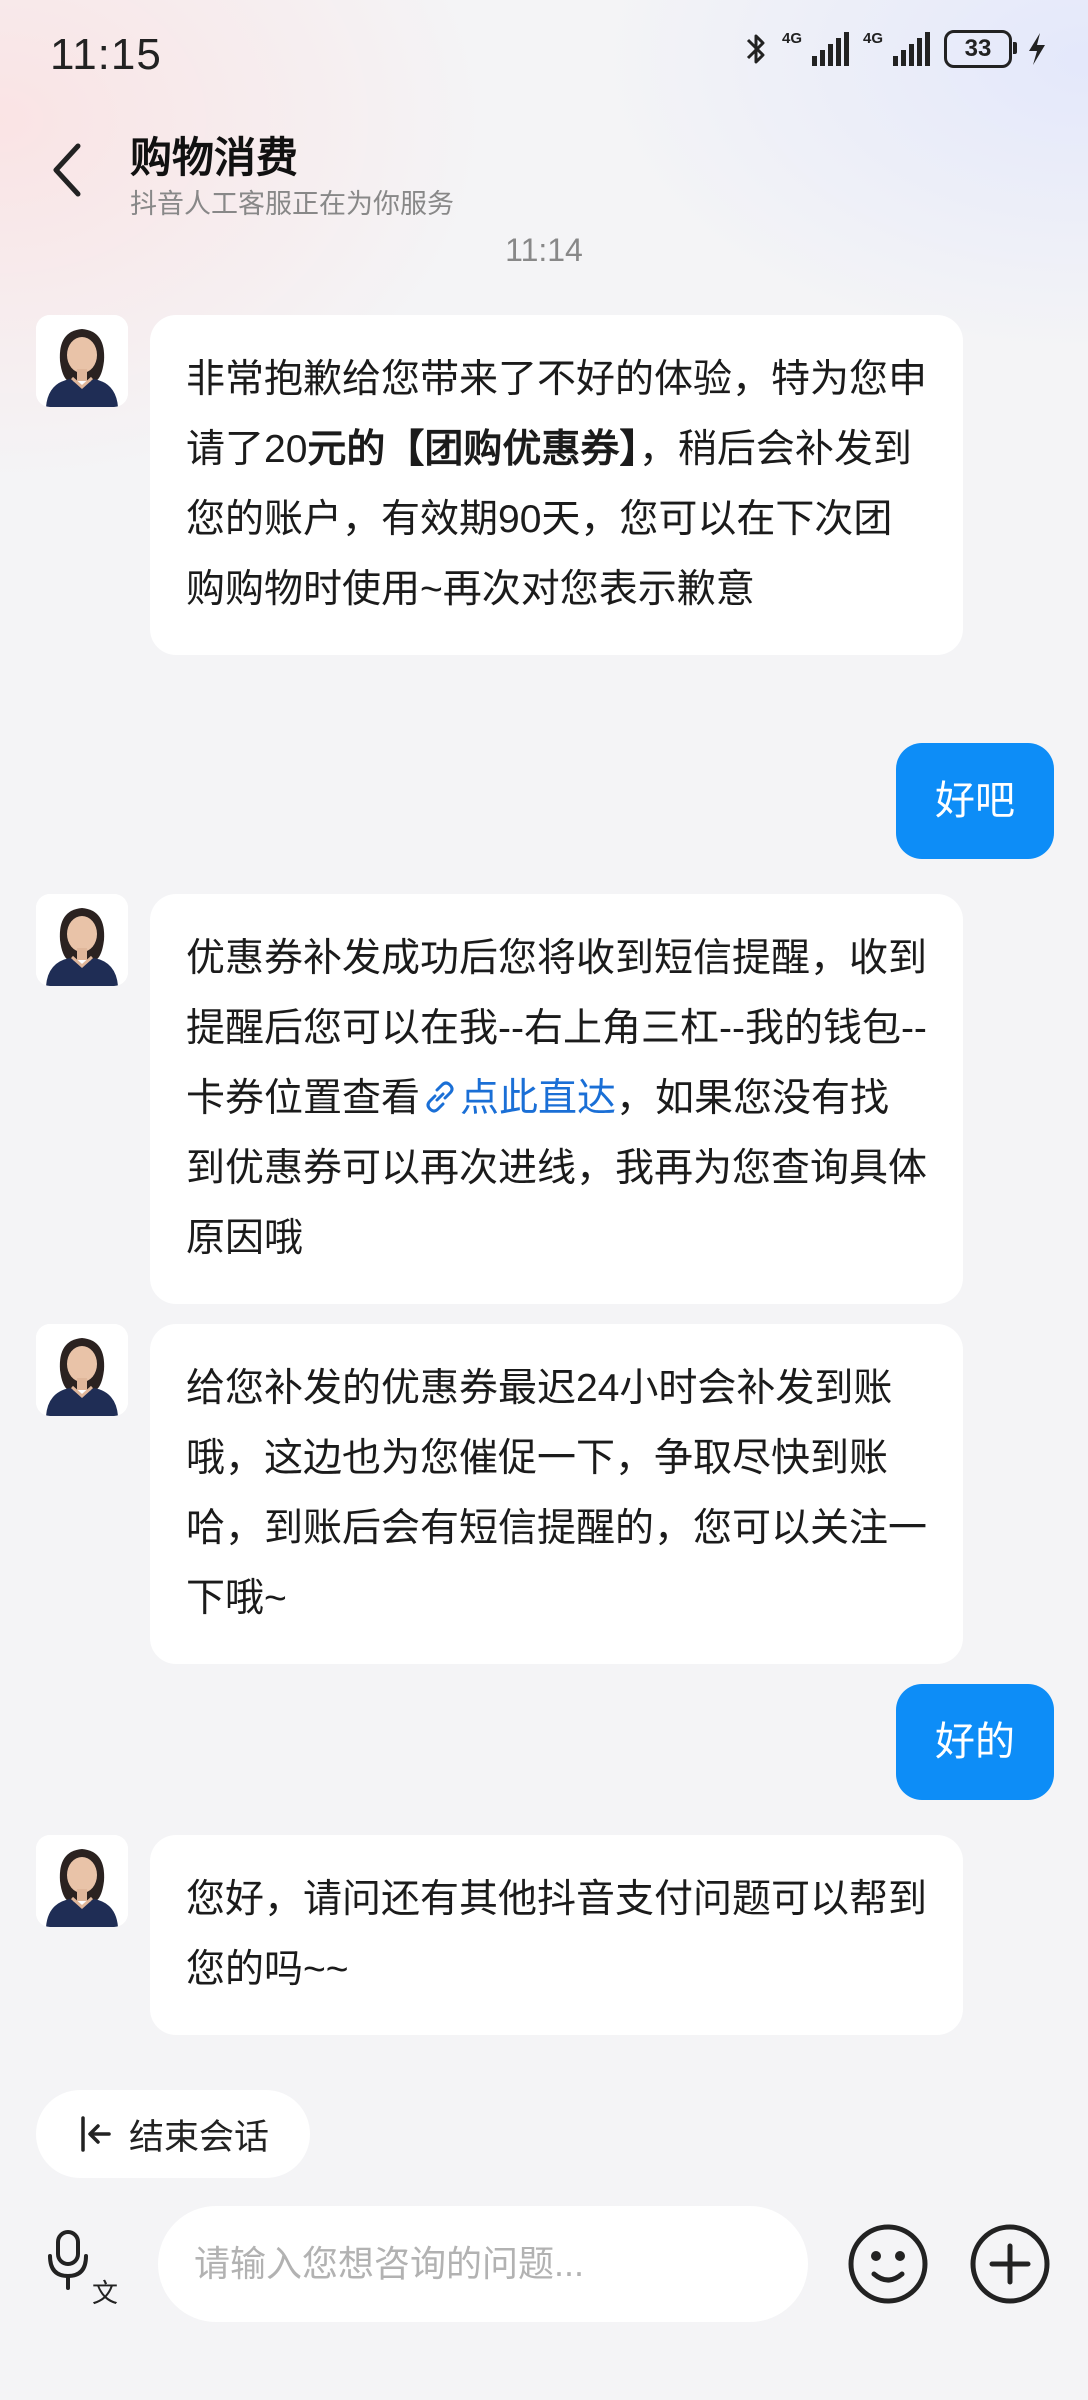 Image resolution: width=1088 pixels, height=2400 pixels. Describe the element at coordinates (980, 49) in the screenshot. I see `battery-icon: 33` at that location.